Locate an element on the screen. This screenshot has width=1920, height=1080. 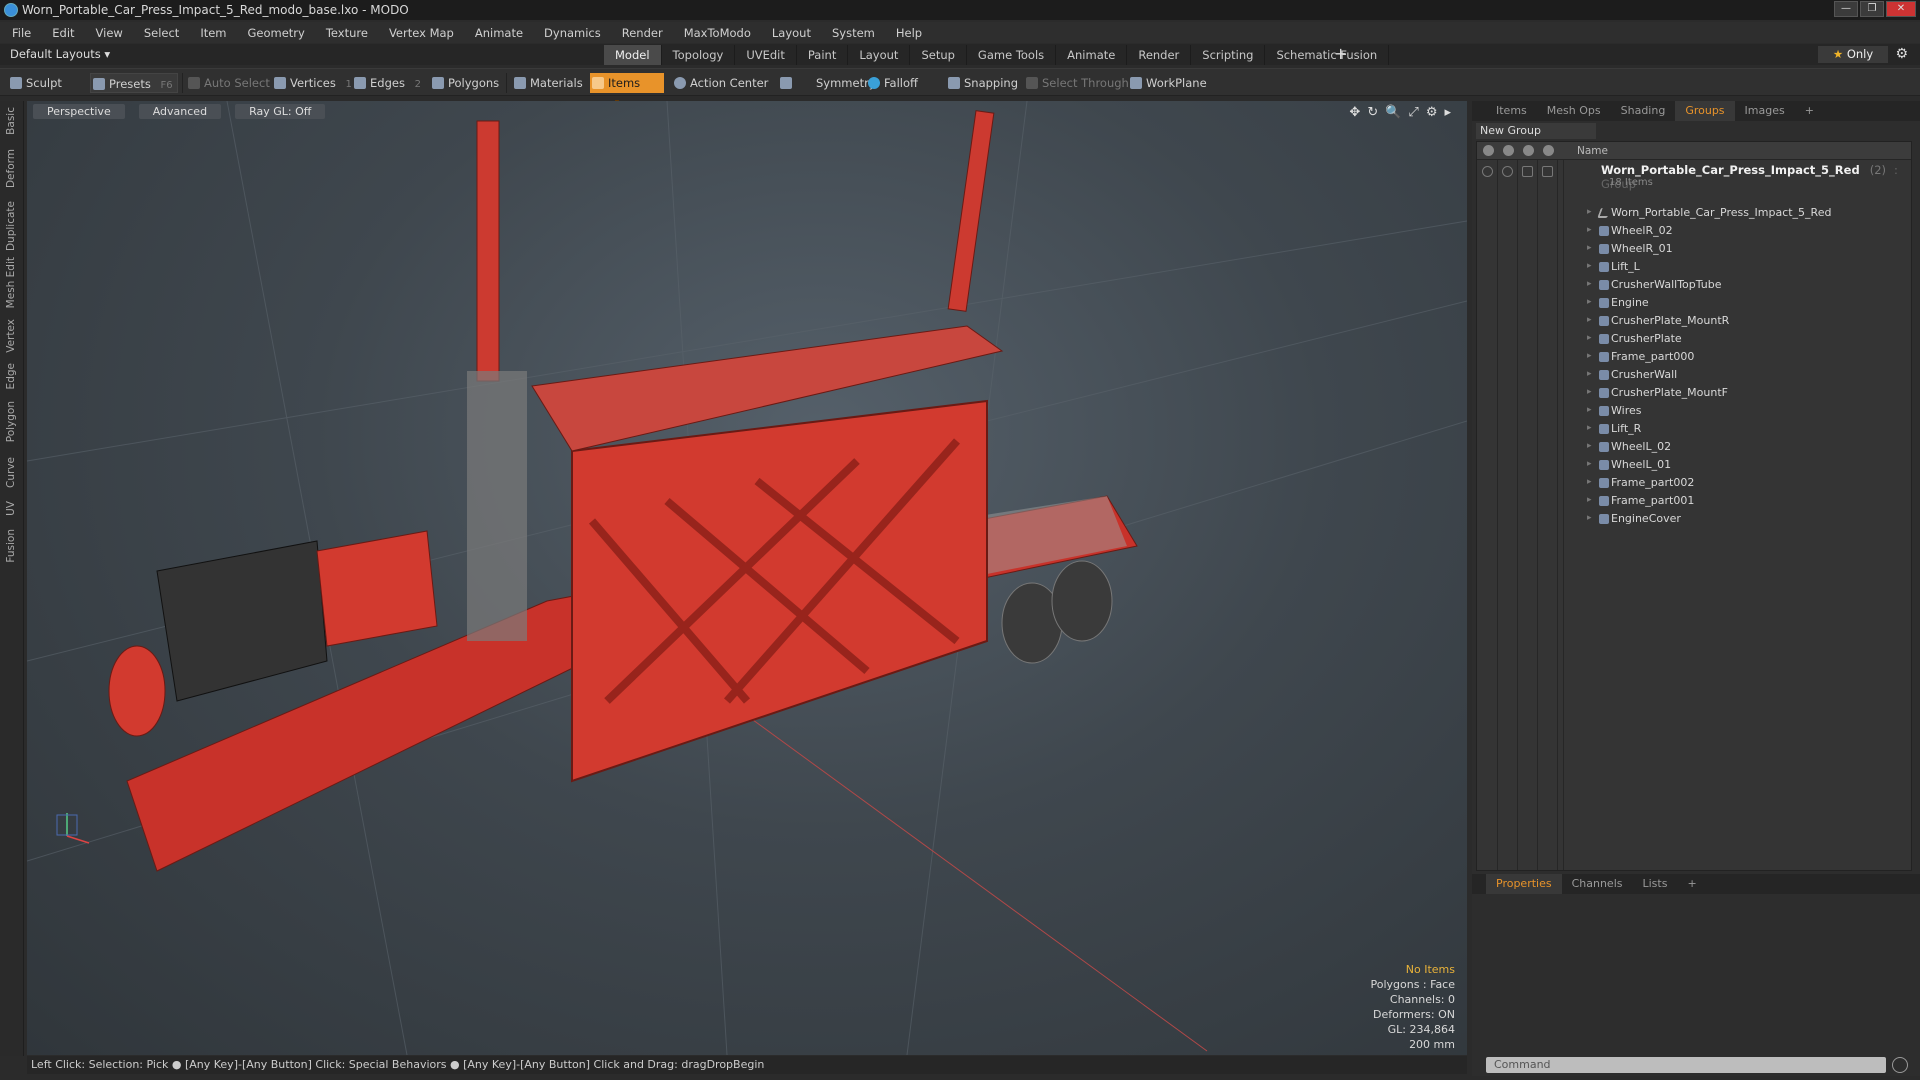
render-toggle-icon is located at coordinates (1507, 171).